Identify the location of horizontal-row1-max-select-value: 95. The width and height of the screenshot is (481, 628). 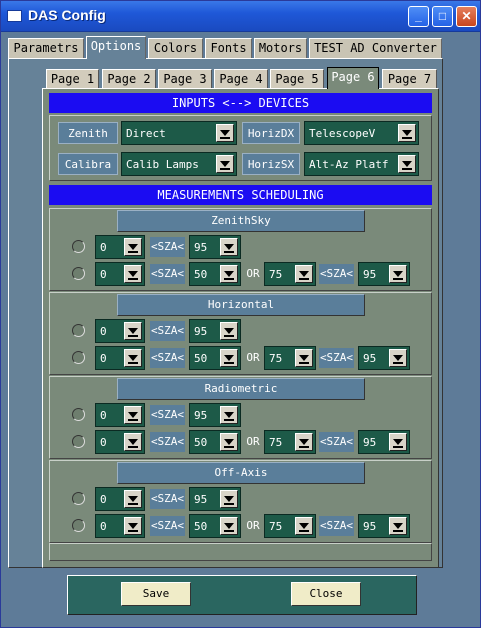
(201, 331).